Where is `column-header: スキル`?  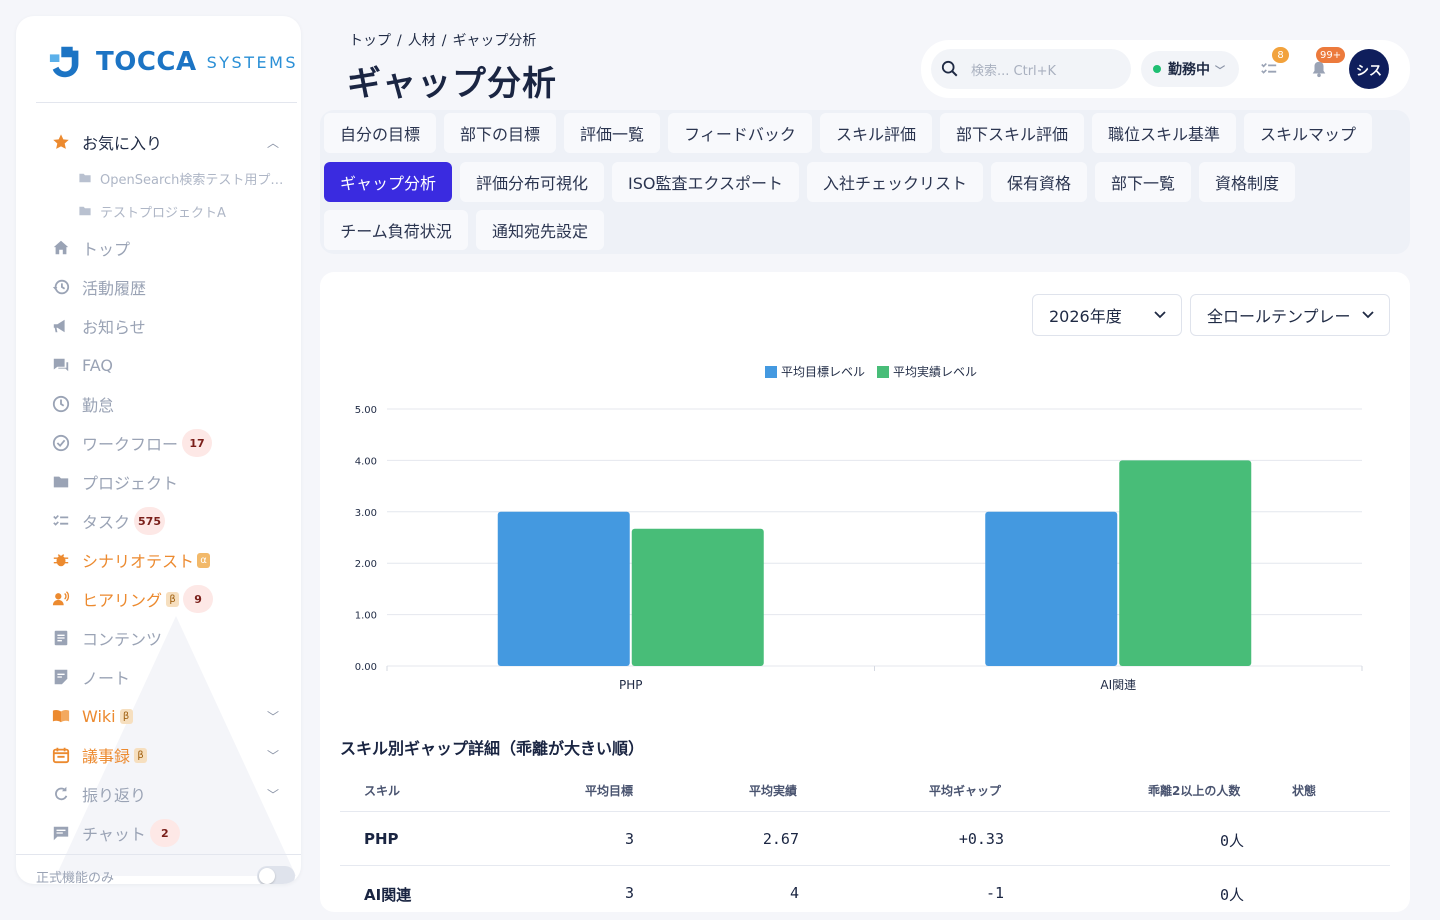
column-header: スキル is located at coordinates (382, 790).